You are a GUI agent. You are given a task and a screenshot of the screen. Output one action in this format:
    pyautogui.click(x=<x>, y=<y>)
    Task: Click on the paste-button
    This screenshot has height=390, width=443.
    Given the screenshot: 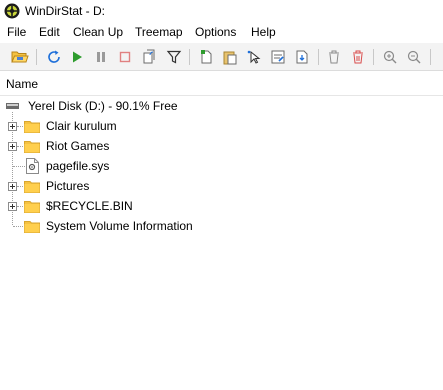 What is the action you would take?
    pyautogui.click(x=230, y=57)
    